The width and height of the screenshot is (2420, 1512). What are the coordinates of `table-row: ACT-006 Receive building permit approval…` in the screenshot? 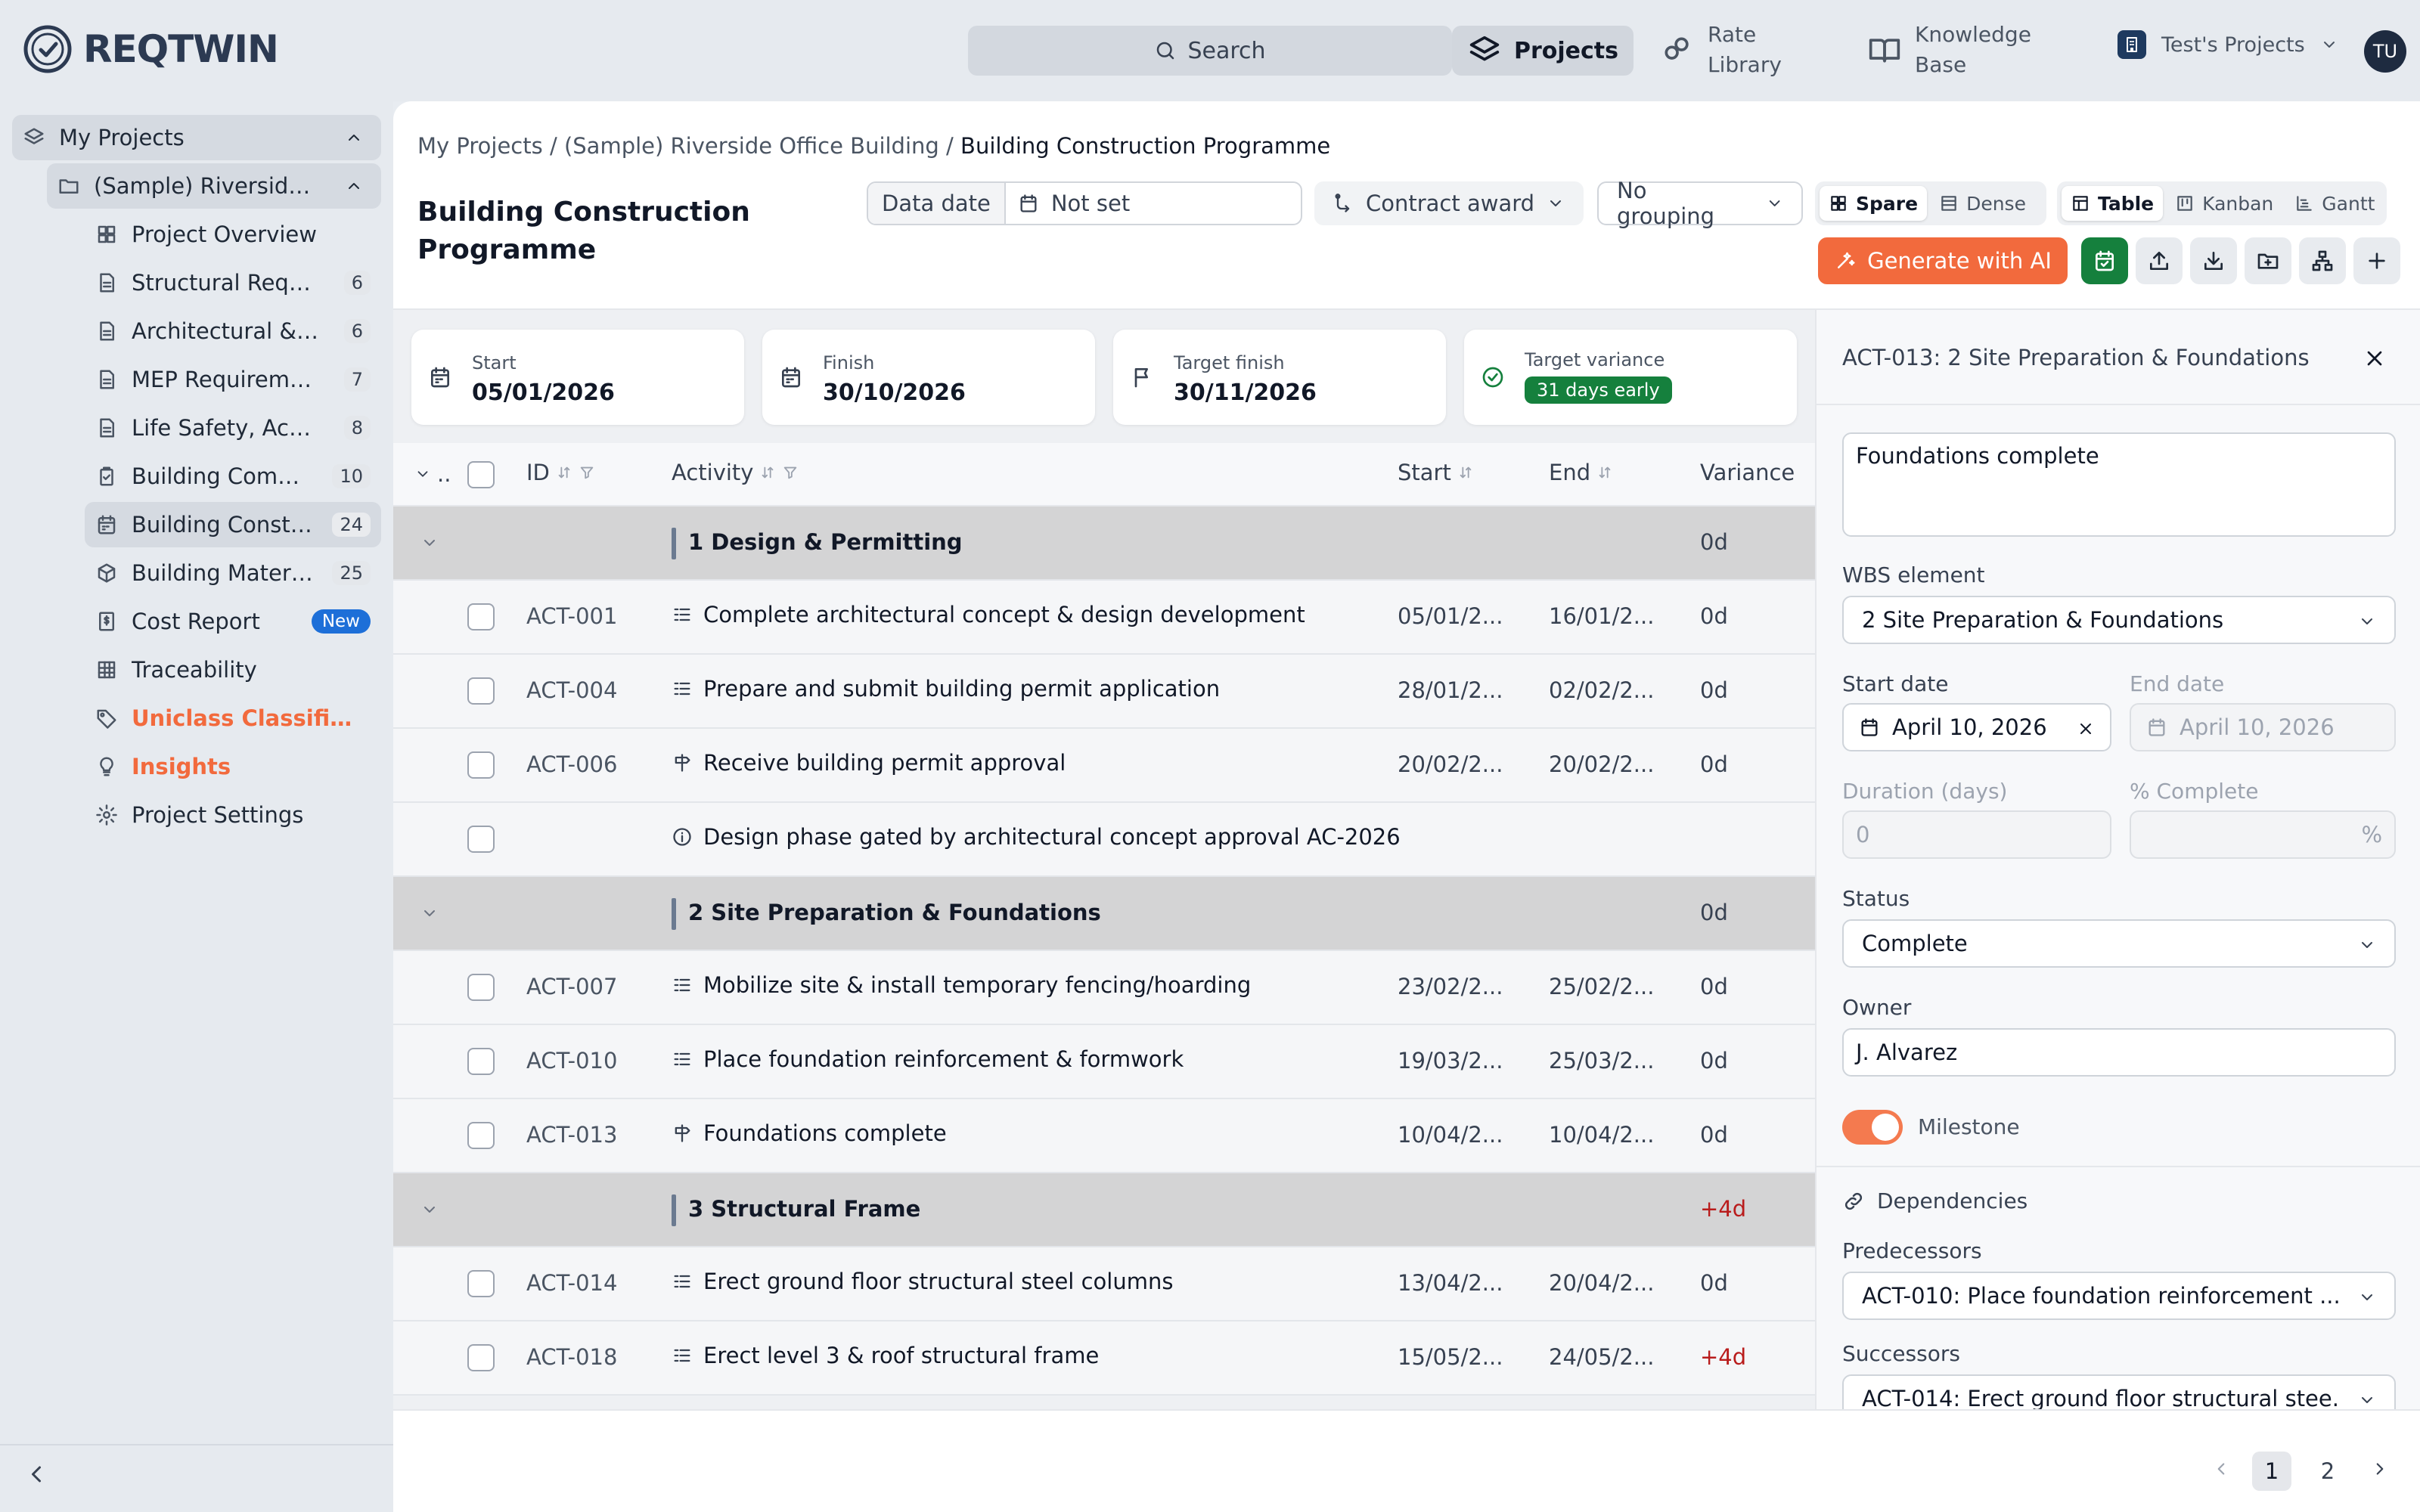 It's located at (1104, 766).